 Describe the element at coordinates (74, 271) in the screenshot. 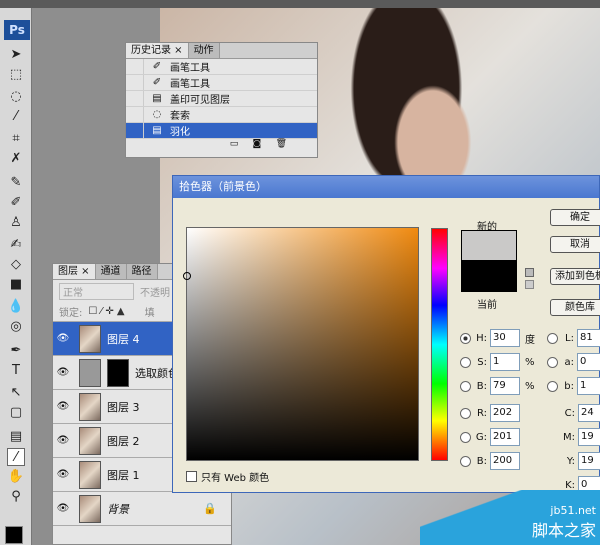

I see `tab-layers: 图层 ×` at that location.